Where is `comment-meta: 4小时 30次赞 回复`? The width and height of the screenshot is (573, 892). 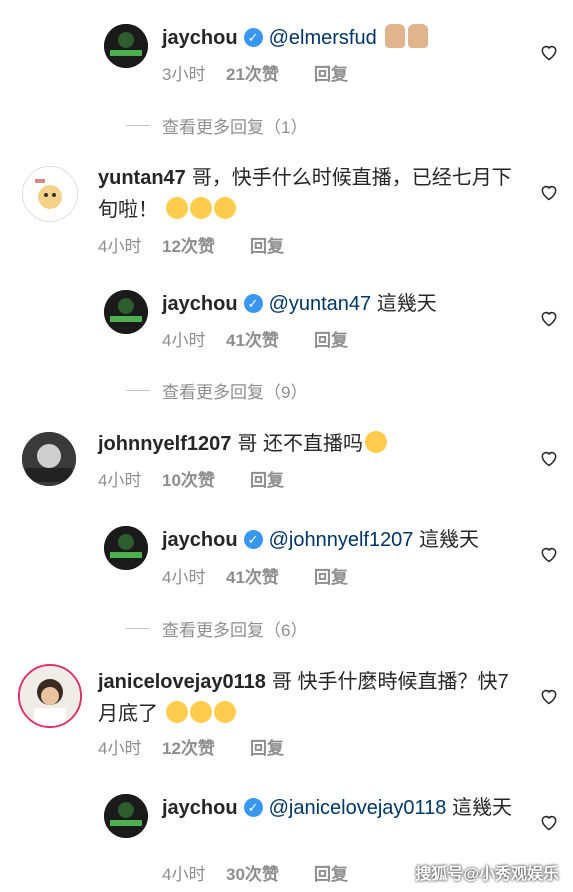 comment-meta: 4小时 30次赞 回复 is located at coordinates (255, 872).